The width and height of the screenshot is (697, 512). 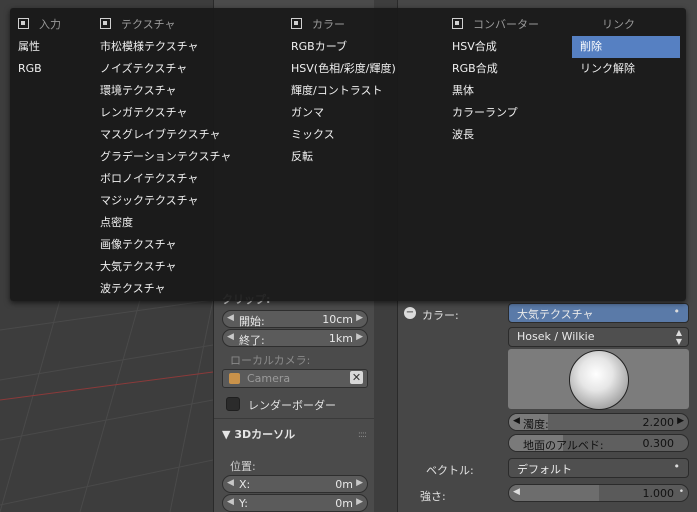 I want to click on y-label: Y:, so click(x=243, y=503).